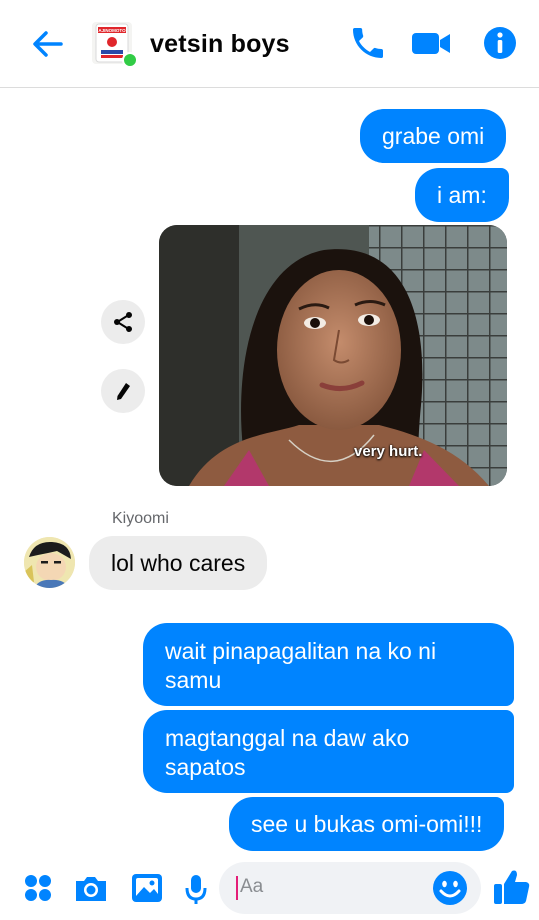 The image size is (539, 920). I want to click on message-composer: Aa, so click(269, 889).